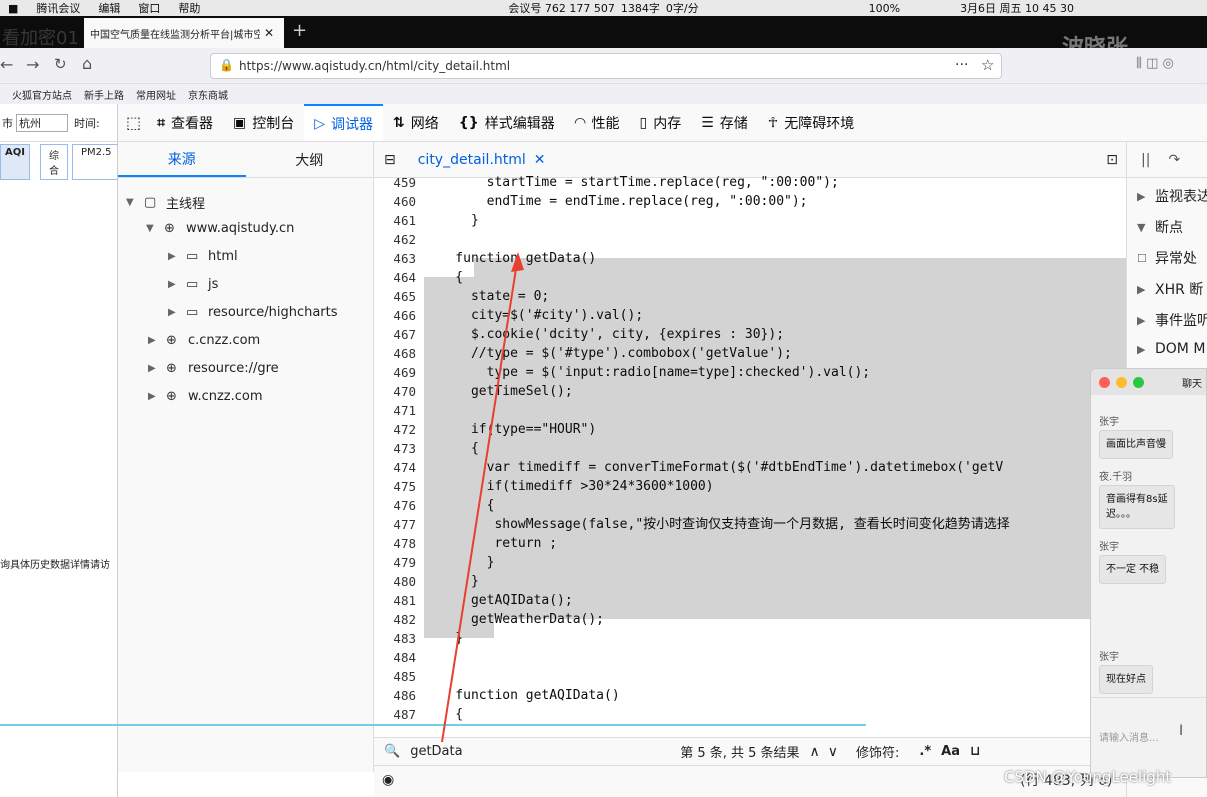 This screenshot has width=1207, height=797. I want to click on forward-icon: →, so click(32, 64).